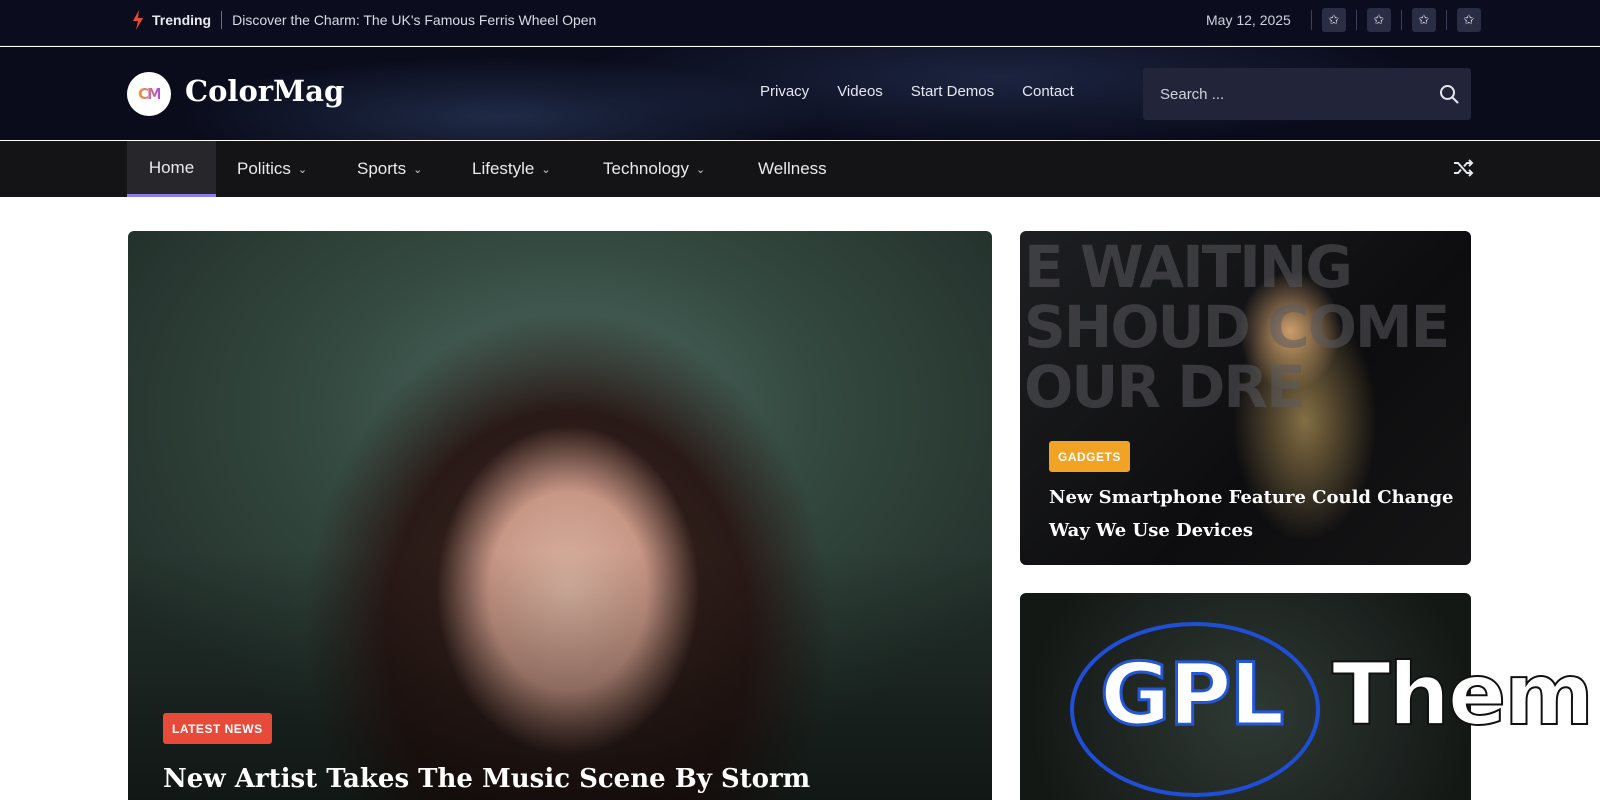  I want to click on category-badge: GADGETS, so click(1089, 456).